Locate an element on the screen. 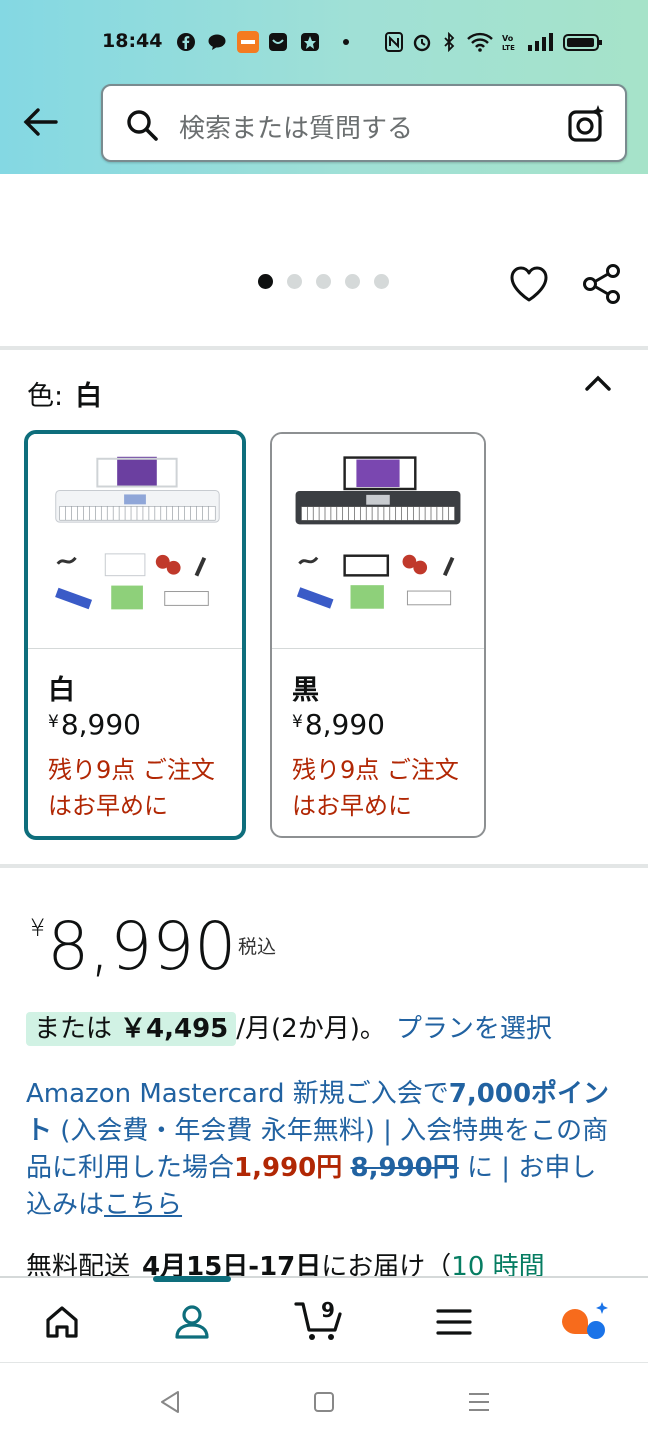 The width and height of the screenshot is (648, 1440). user-icon is located at coordinates (192, 1322).